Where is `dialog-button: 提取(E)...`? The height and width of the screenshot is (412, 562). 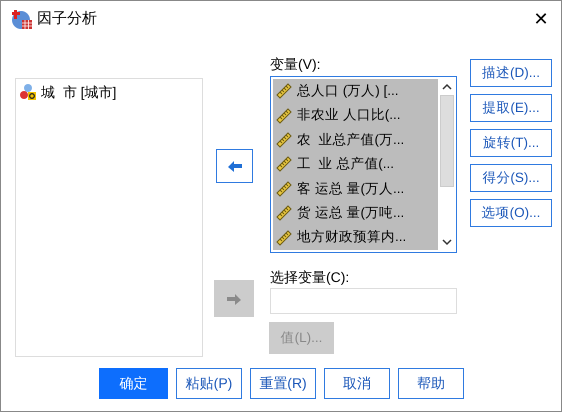
dialog-button: 提取(E)... is located at coordinates (511, 108).